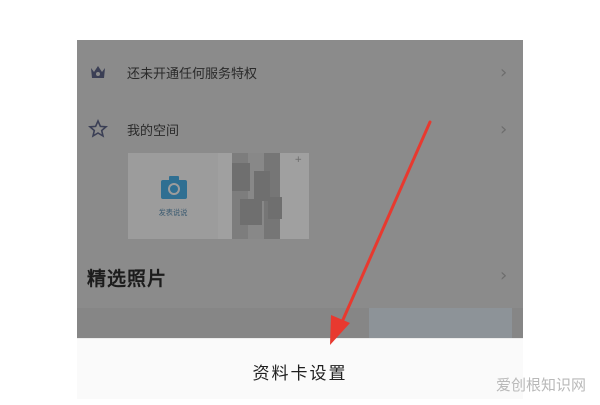 The image size is (600, 405). What do you see at coordinates (298, 160) in the screenshot?
I see `more-icon: +` at bounding box center [298, 160].